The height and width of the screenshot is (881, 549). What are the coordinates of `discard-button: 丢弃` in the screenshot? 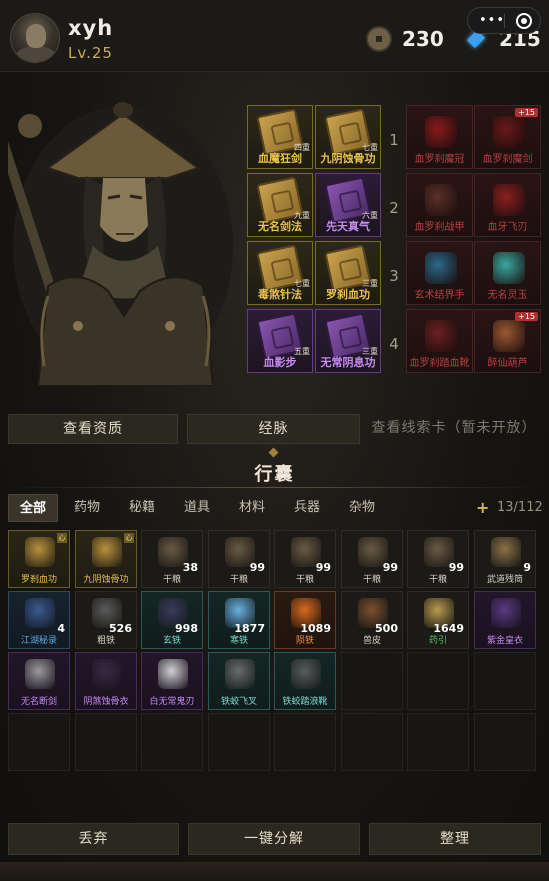 It's located at (93, 839).